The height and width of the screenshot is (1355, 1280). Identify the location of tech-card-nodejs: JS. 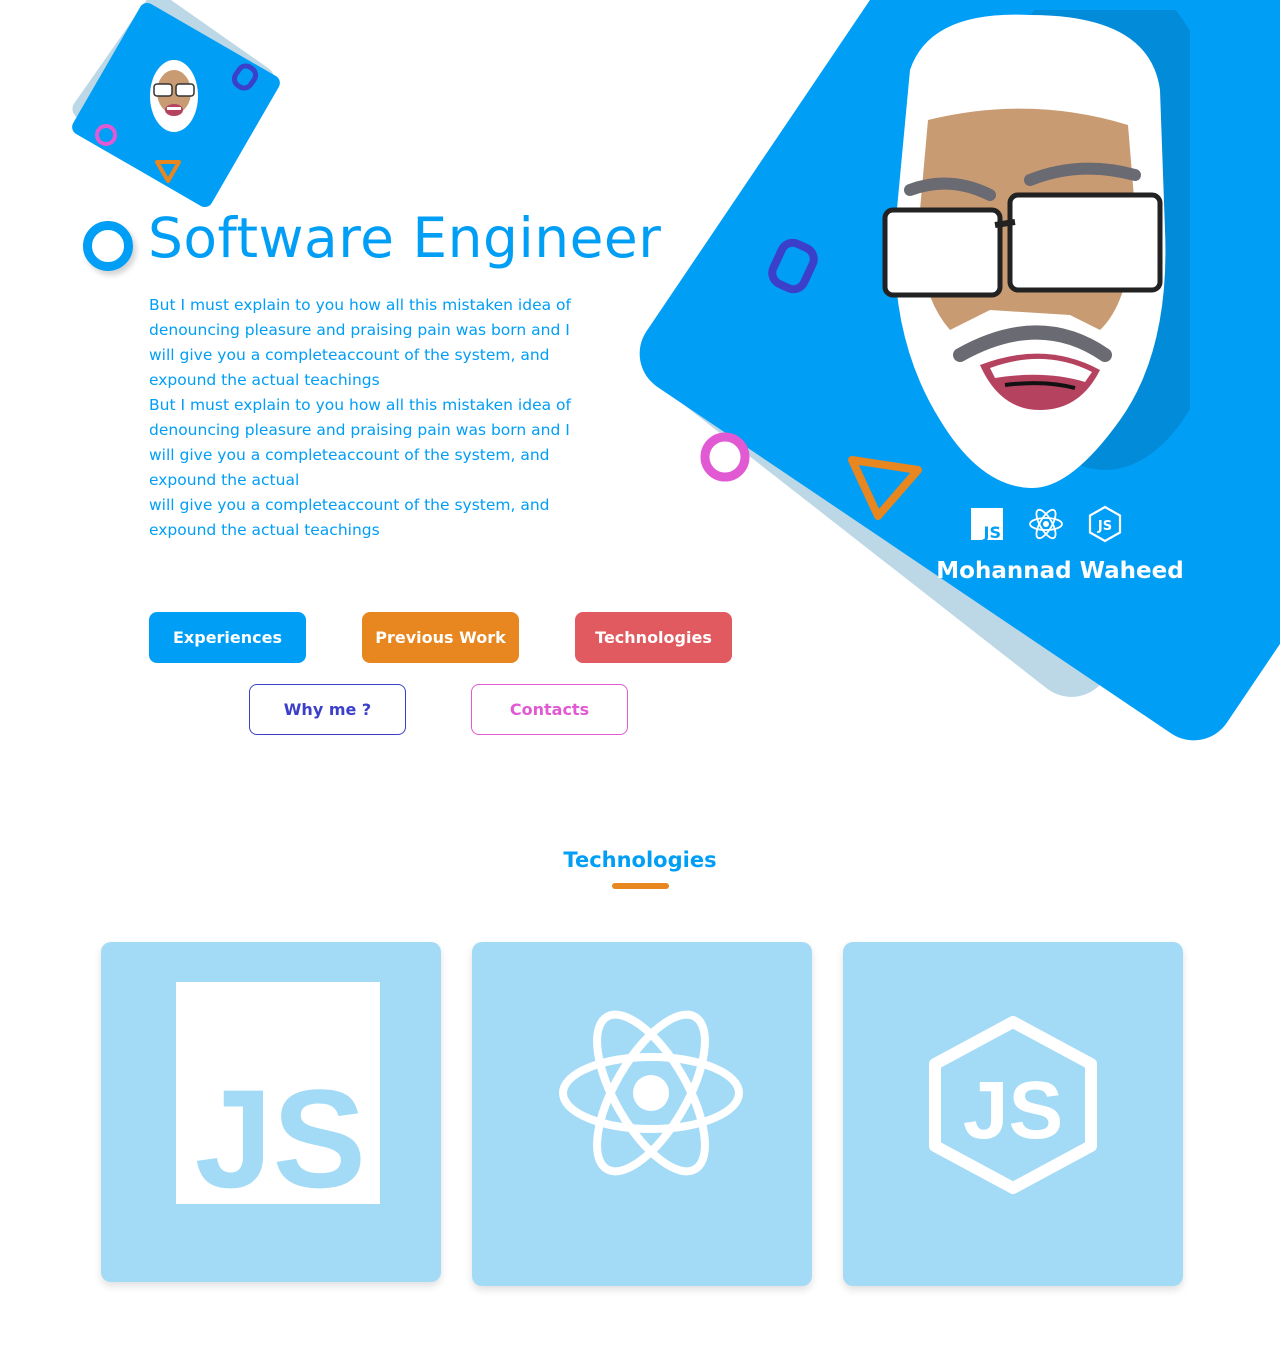
(1013, 1114).